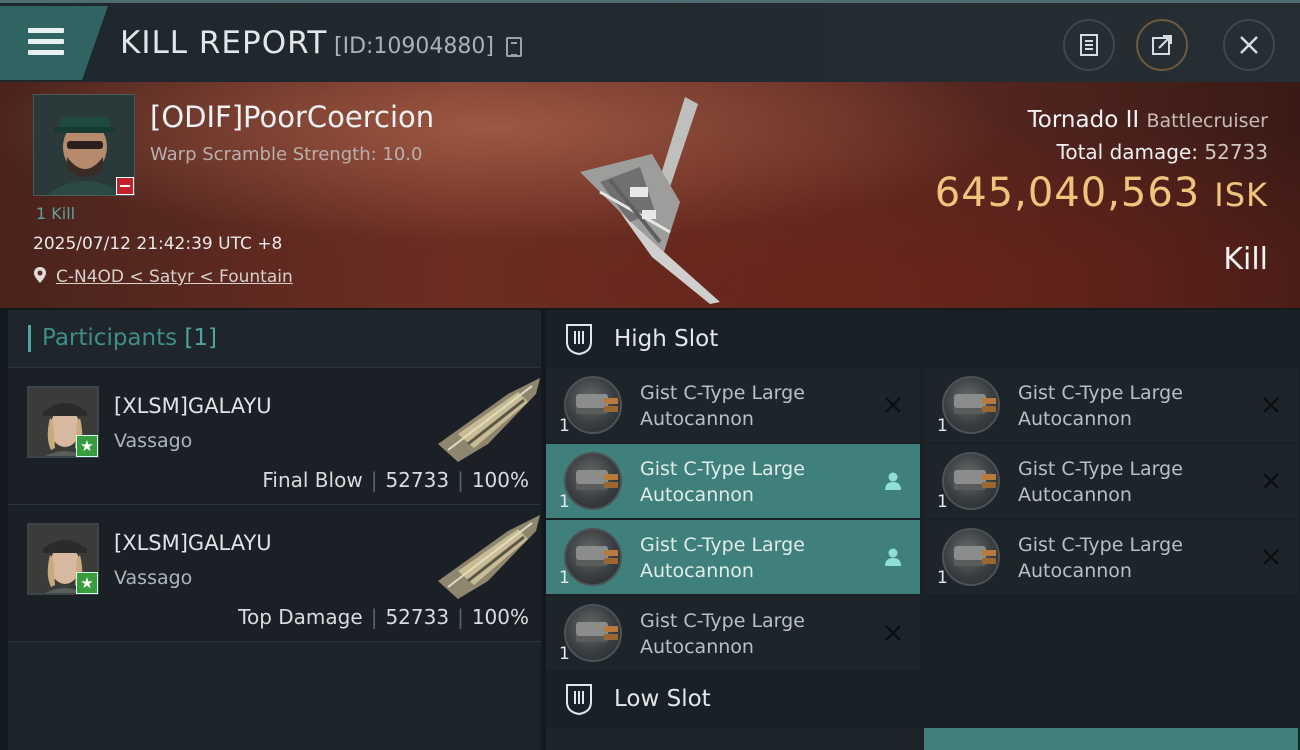 The width and height of the screenshot is (1300, 750). I want to click on high-slot-header: High Slot, so click(923, 339).